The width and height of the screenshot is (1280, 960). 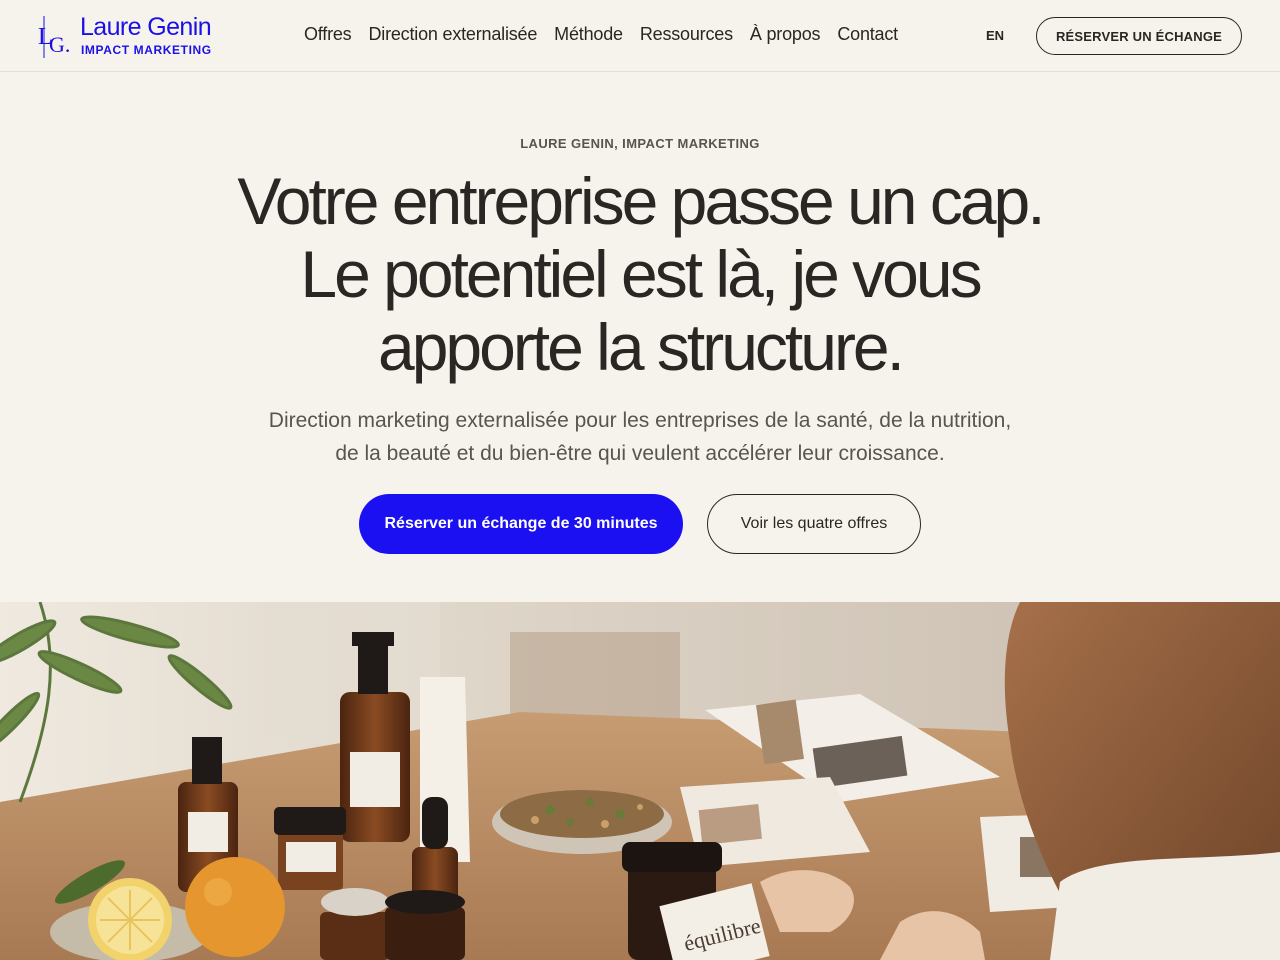 I want to click on nav-item-methode: Méthode, so click(x=588, y=34).